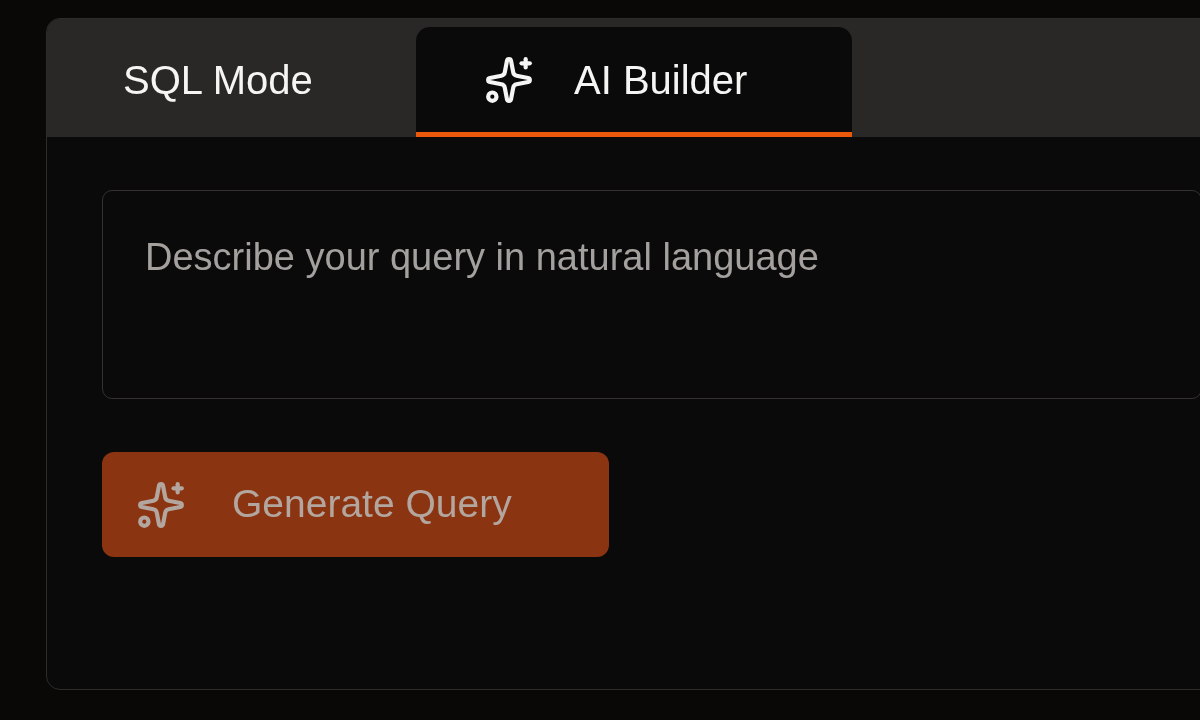  What do you see at coordinates (231, 82) in the screenshot?
I see `tab: SQL Mode` at bounding box center [231, 82].